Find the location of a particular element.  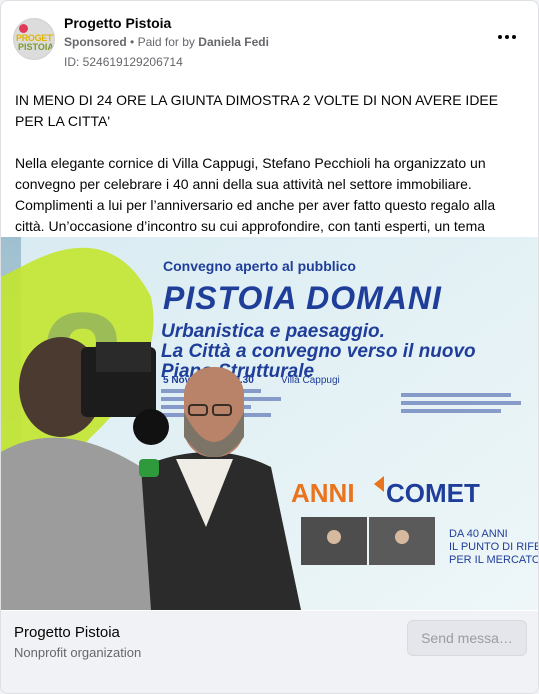

banner-line-1: Urbanistica e paesaggio. is located at coordinates (273, 331).